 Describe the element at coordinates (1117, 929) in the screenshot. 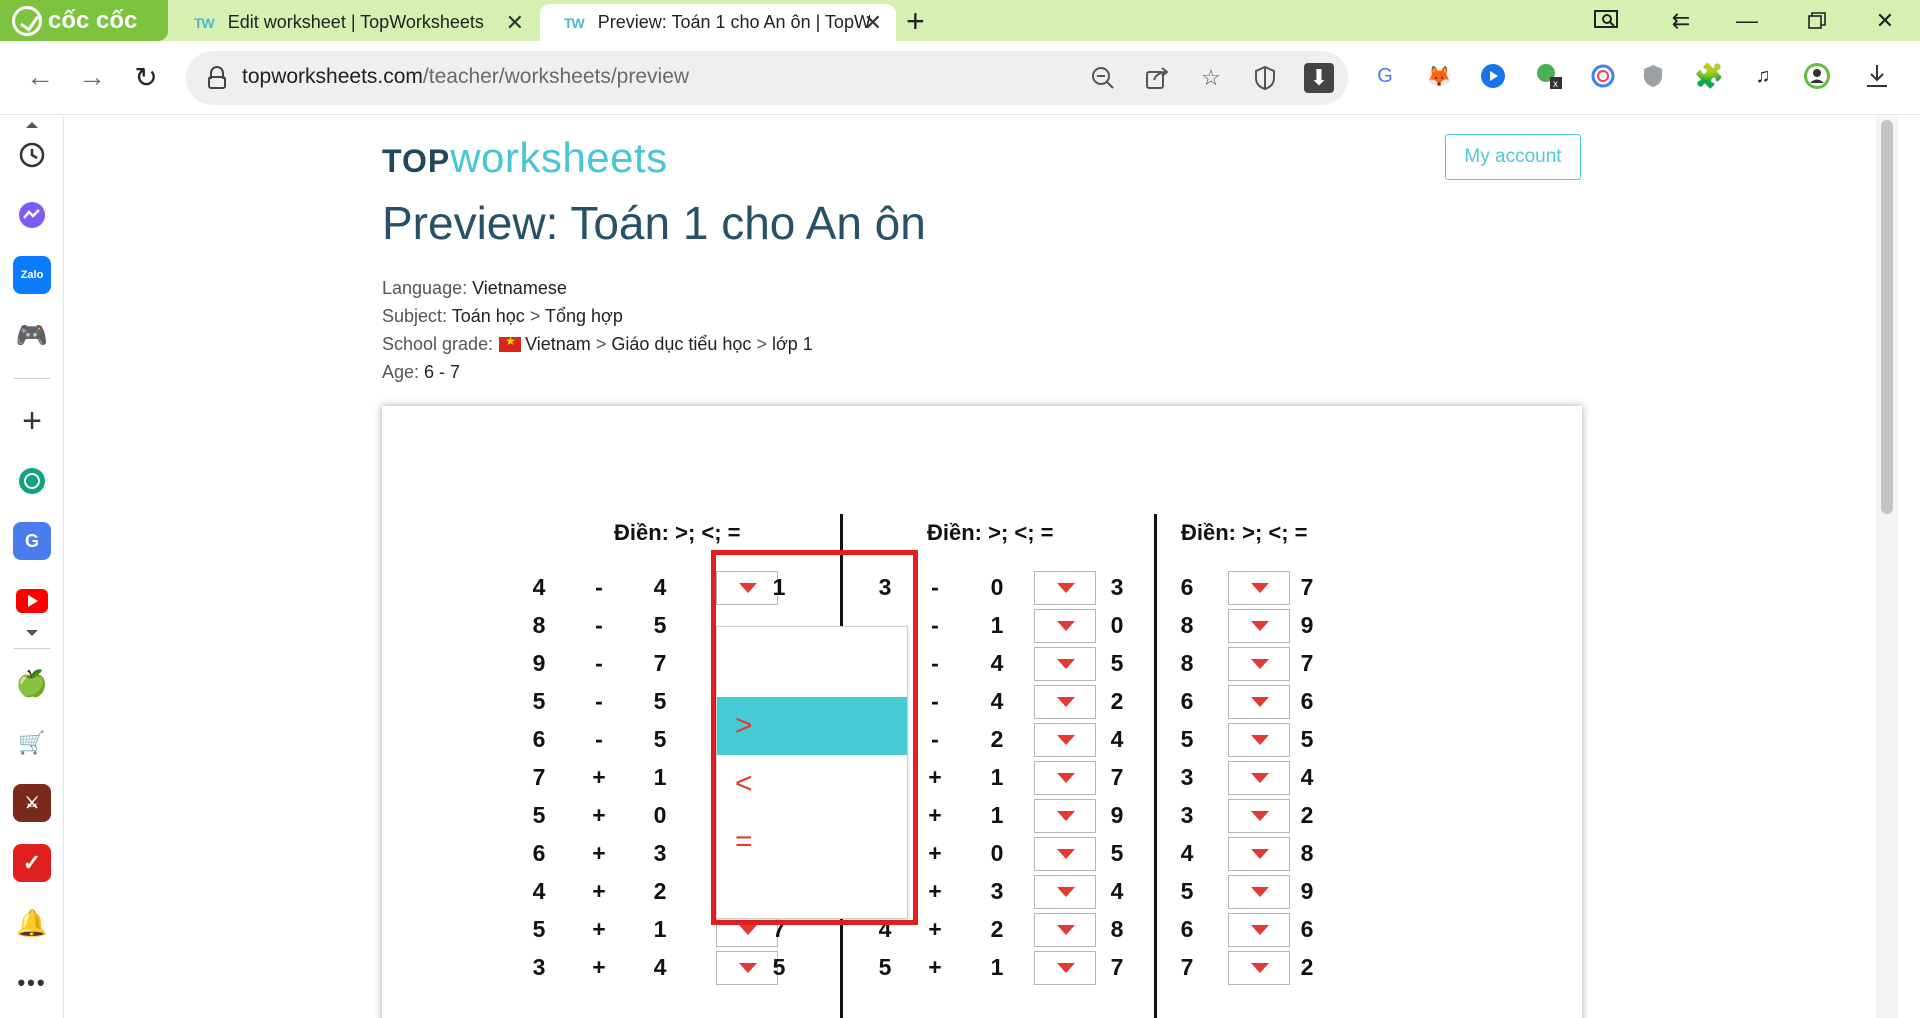

I see `compare-value: 8` at that location.